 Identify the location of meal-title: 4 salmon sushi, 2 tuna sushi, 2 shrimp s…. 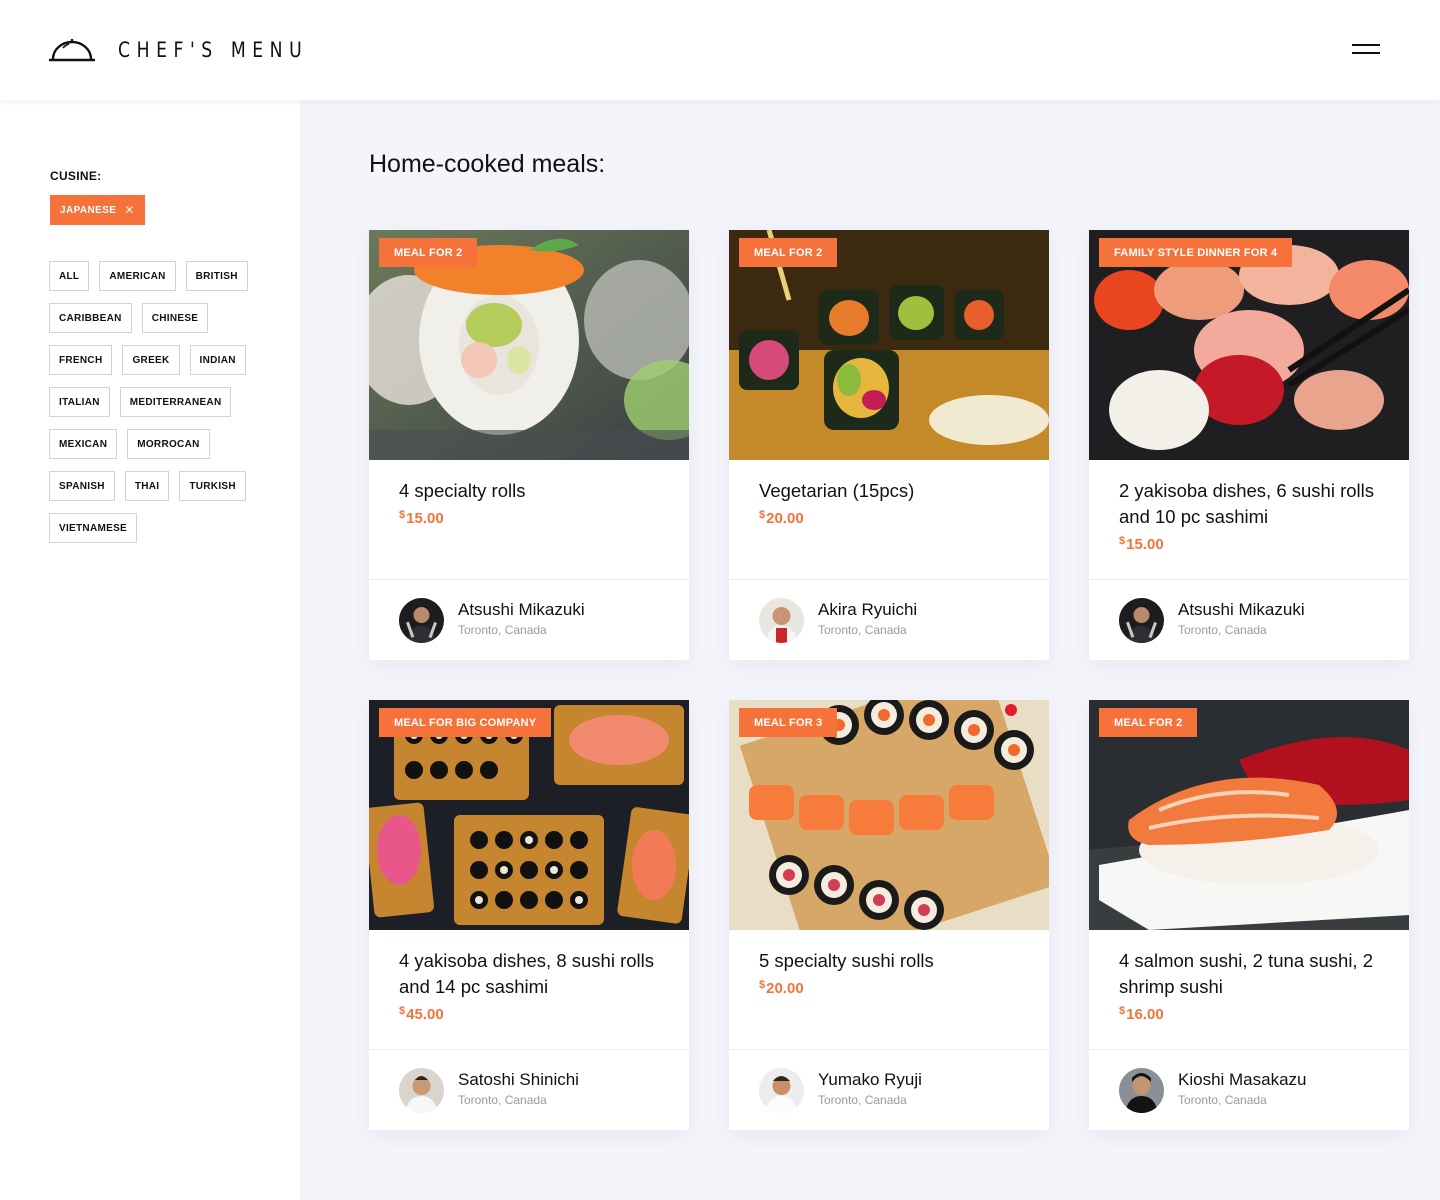
(1254, 974).